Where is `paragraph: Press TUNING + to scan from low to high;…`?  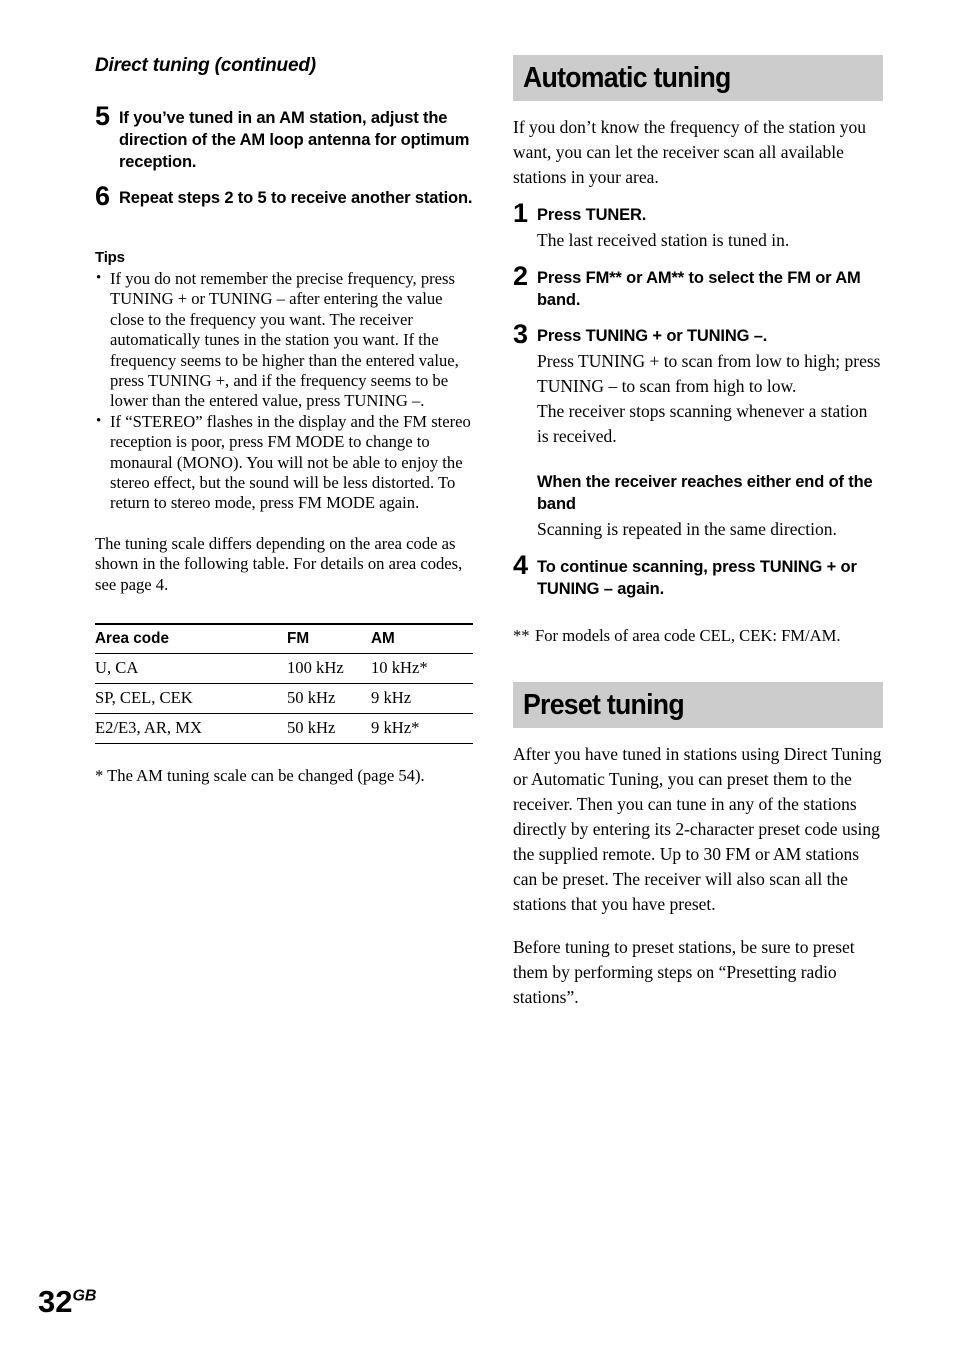 paragraph: Press TUNING + to scan from low to high;… is located at coordinates (709, 373).